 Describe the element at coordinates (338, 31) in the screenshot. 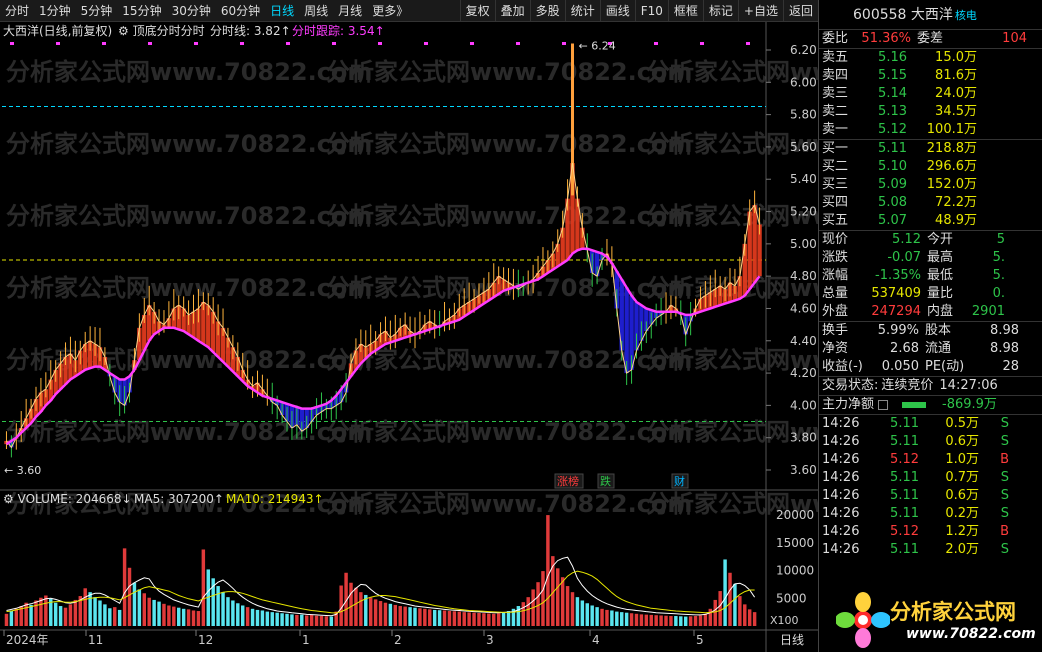

I see `gen-label: 分时跟踪: 3.54↑` at that location.